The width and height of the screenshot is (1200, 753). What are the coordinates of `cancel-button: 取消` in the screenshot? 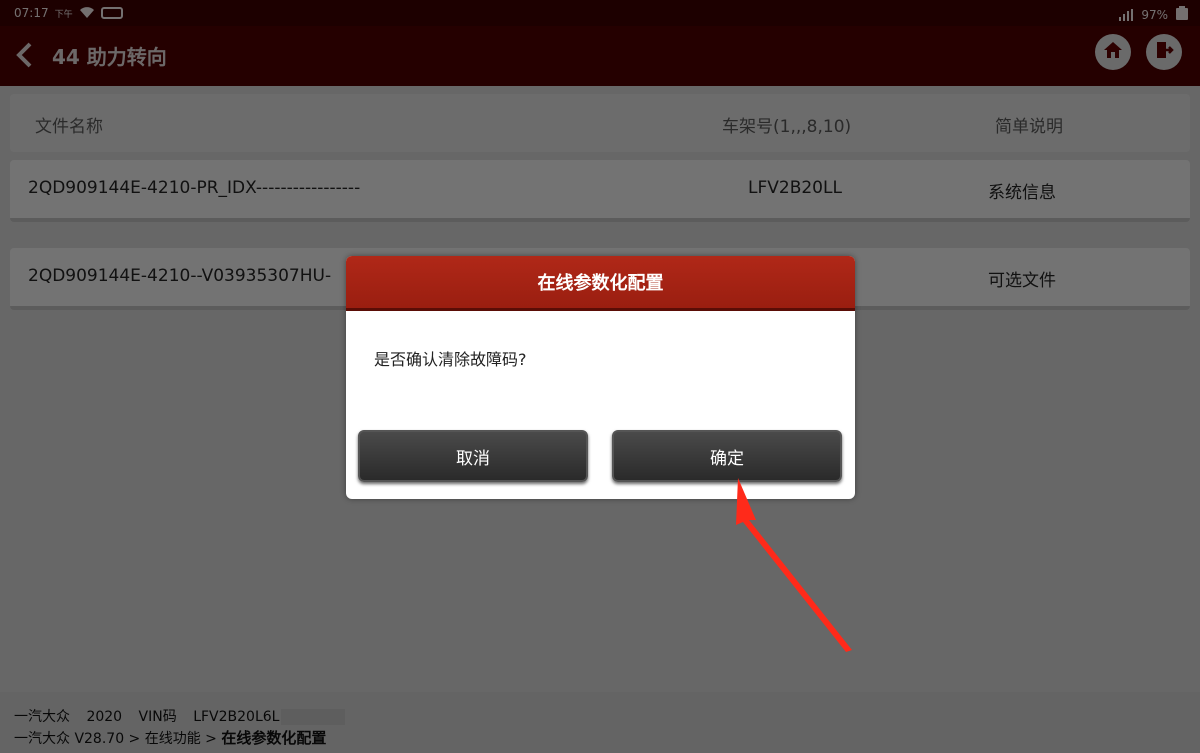 It's located at (473, 456).